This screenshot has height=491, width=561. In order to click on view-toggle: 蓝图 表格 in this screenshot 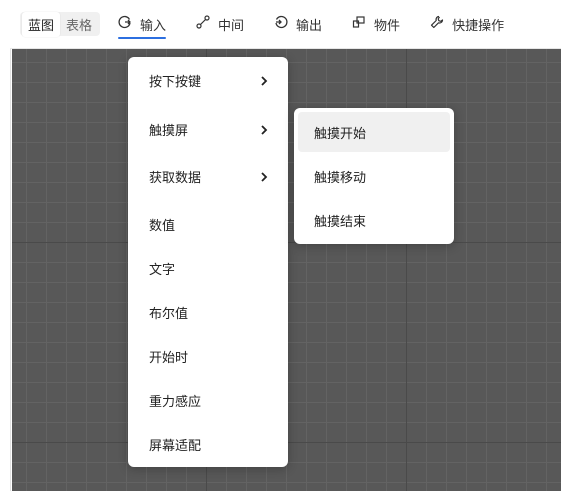, I will do `click(60, 24)`.